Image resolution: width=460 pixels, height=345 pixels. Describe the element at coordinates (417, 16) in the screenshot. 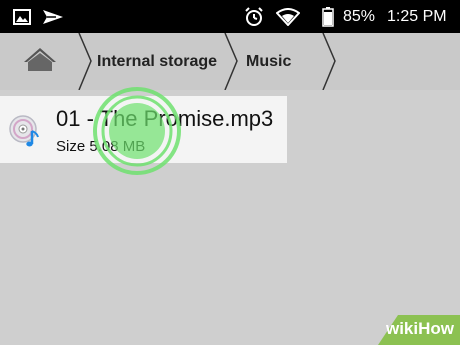

I see `clock-time: 1:25 PM` at that location.